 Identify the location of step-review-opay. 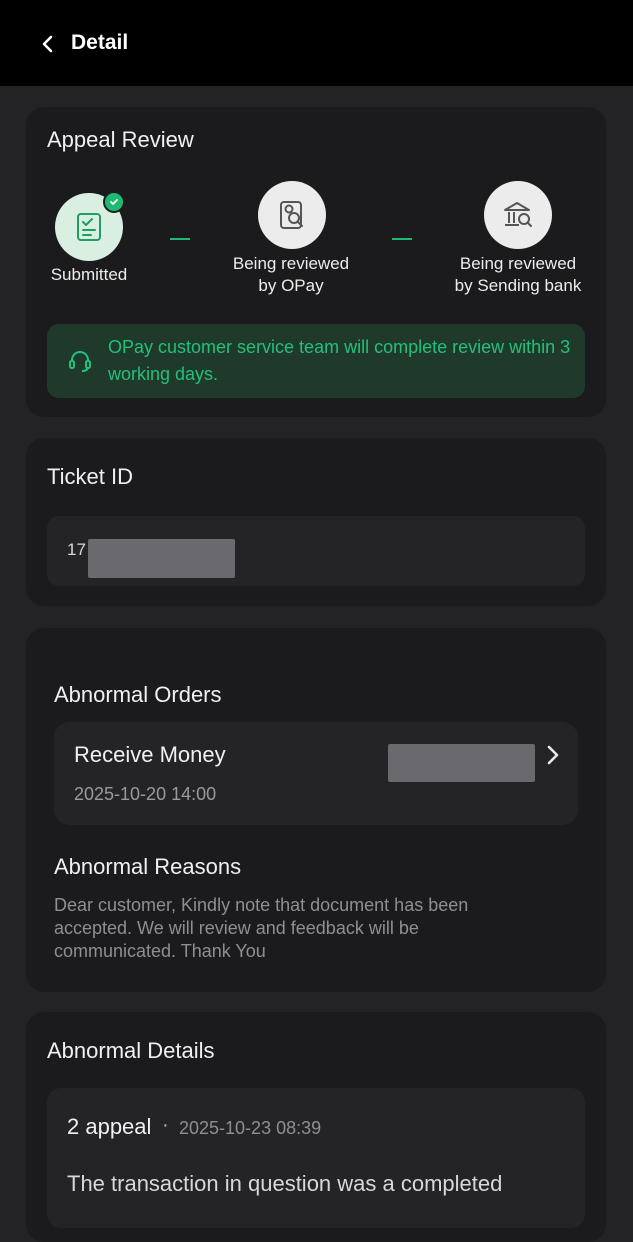
(292, 215).